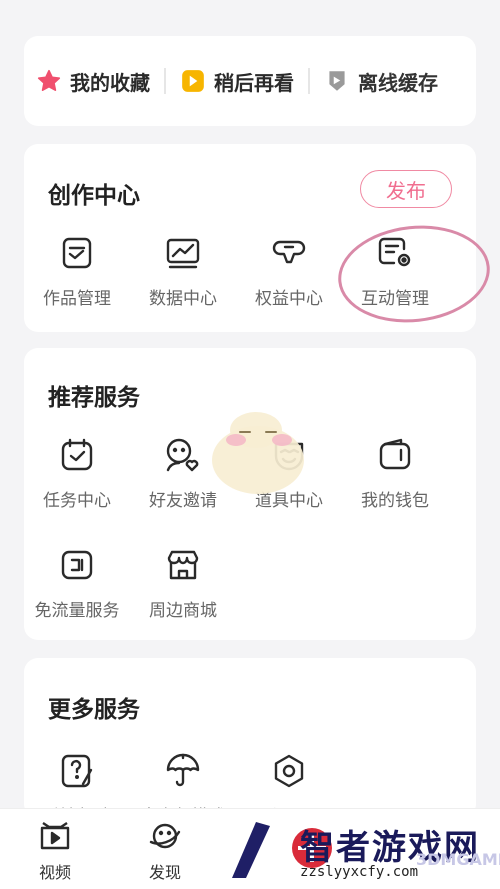  What do you see at coordinates (395, 455) in the screenshot?
I see `wallet-icon` at bounding box center [395, 455].